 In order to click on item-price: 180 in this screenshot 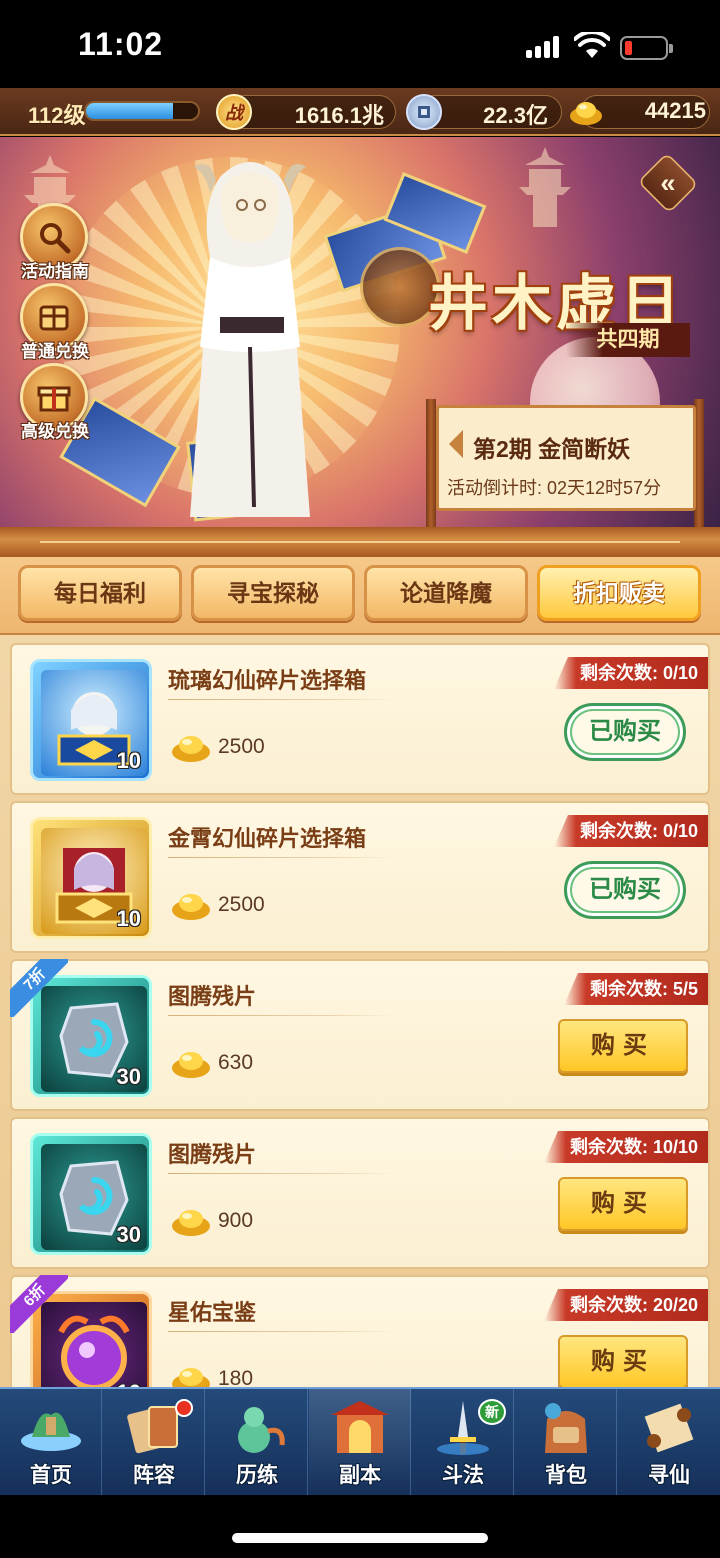, I will do `click(236, 1377)`.